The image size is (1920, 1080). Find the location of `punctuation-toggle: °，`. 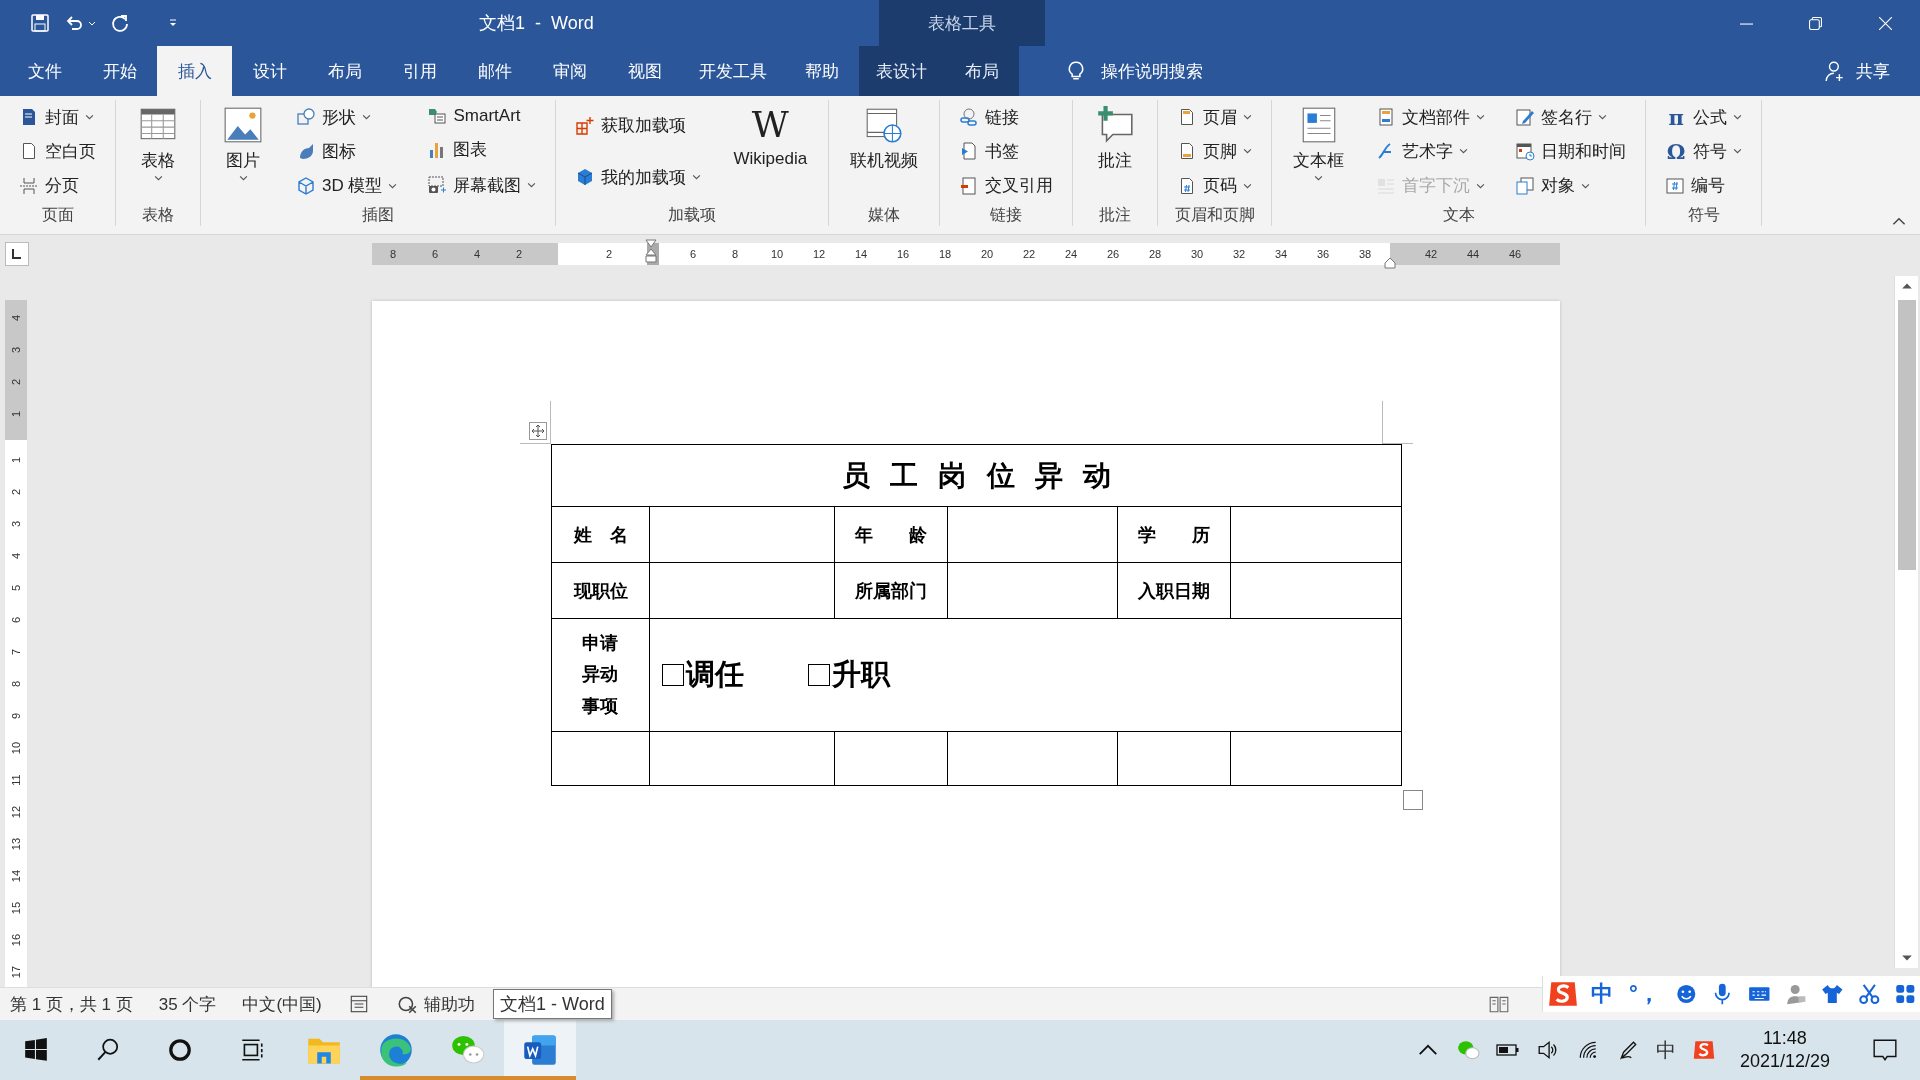

punctuation-toggle: °， is located at coordinates (1644, 994).